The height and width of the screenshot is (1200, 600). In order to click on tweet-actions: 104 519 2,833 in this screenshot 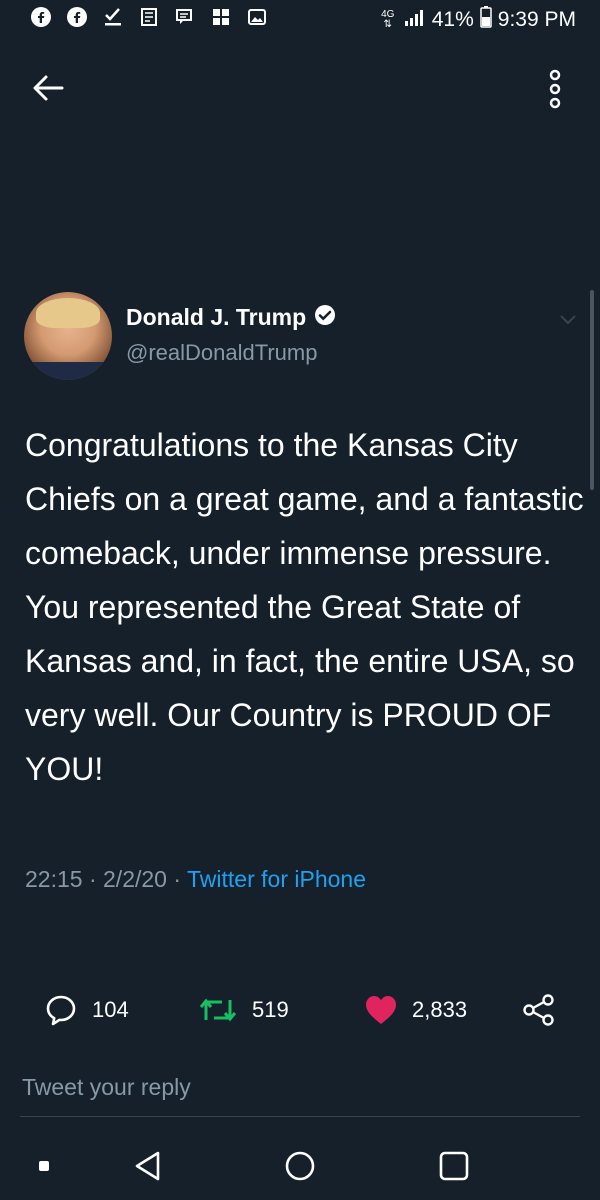, I will do `click(300, 1011)`.